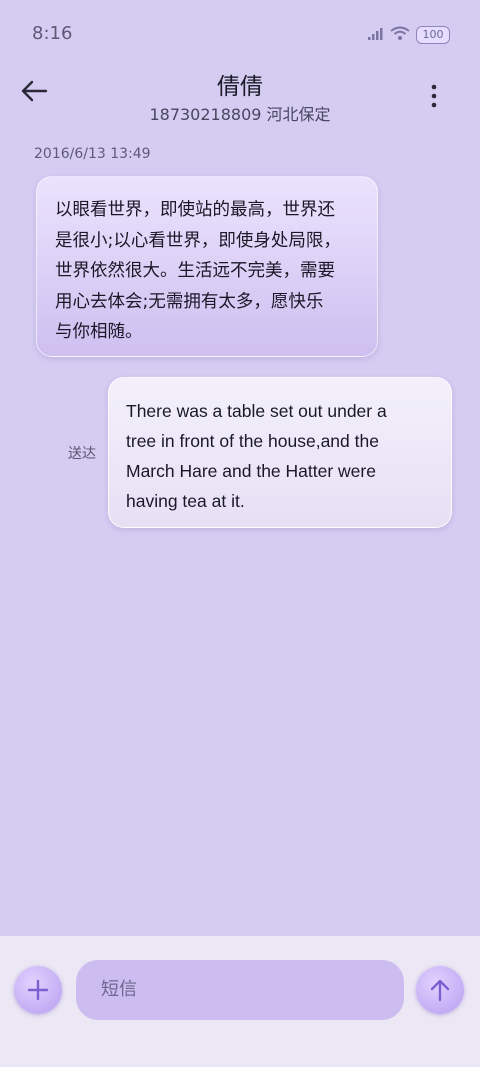  Describe the element at coordinates (433, 34) in the screenshot. I see `battery-icon: 100` at that location.